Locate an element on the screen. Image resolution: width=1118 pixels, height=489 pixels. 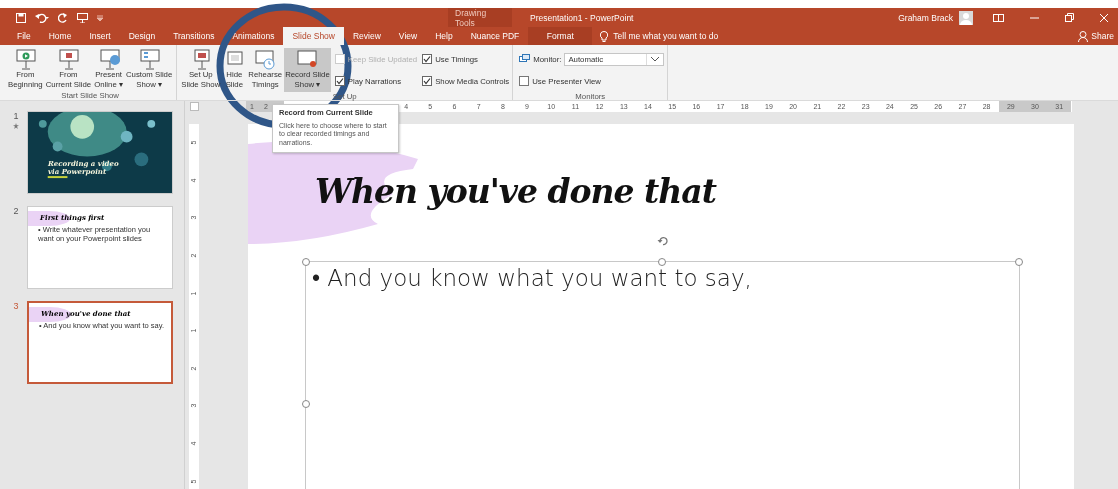
customize-caret-icon is located at coordinates (100, 17).